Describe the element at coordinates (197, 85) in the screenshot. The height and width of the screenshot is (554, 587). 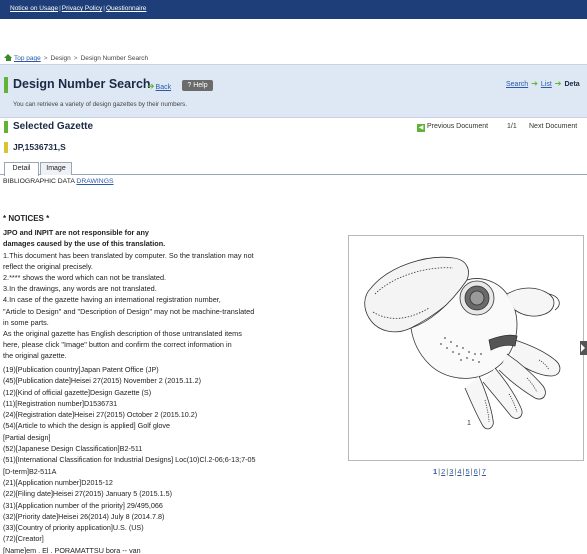
I see `help-button: ? Help` at that location.